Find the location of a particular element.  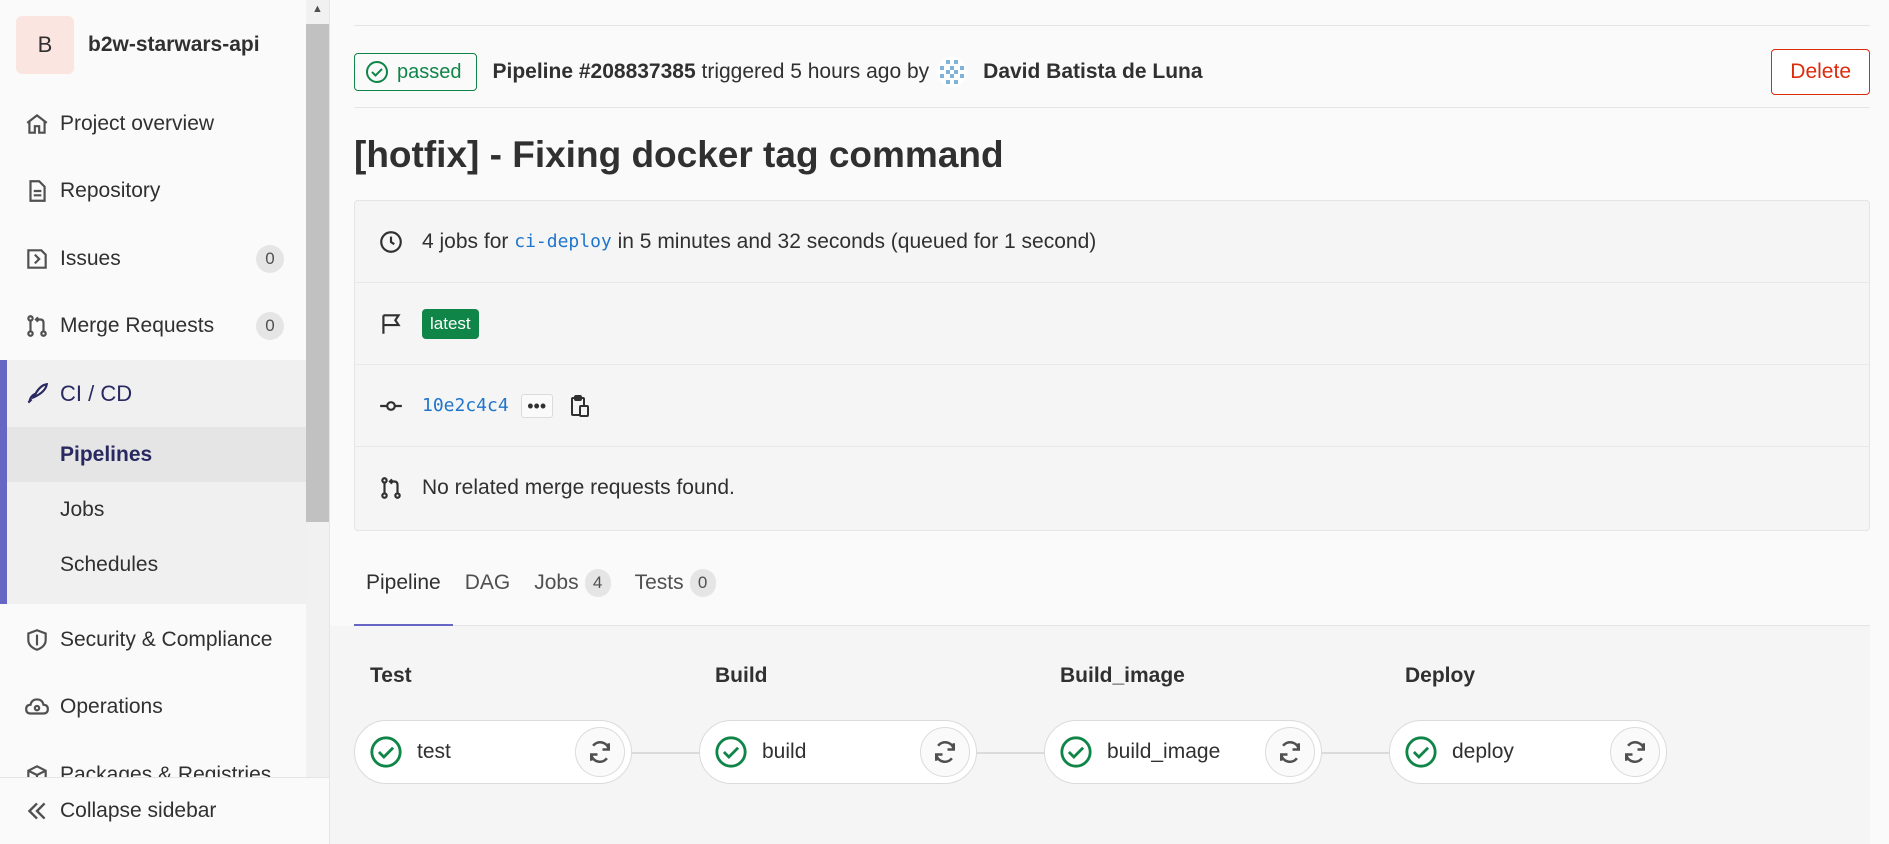

collapse-sidebar-button: Collapse sidebar is located at coordinates (164, 810).